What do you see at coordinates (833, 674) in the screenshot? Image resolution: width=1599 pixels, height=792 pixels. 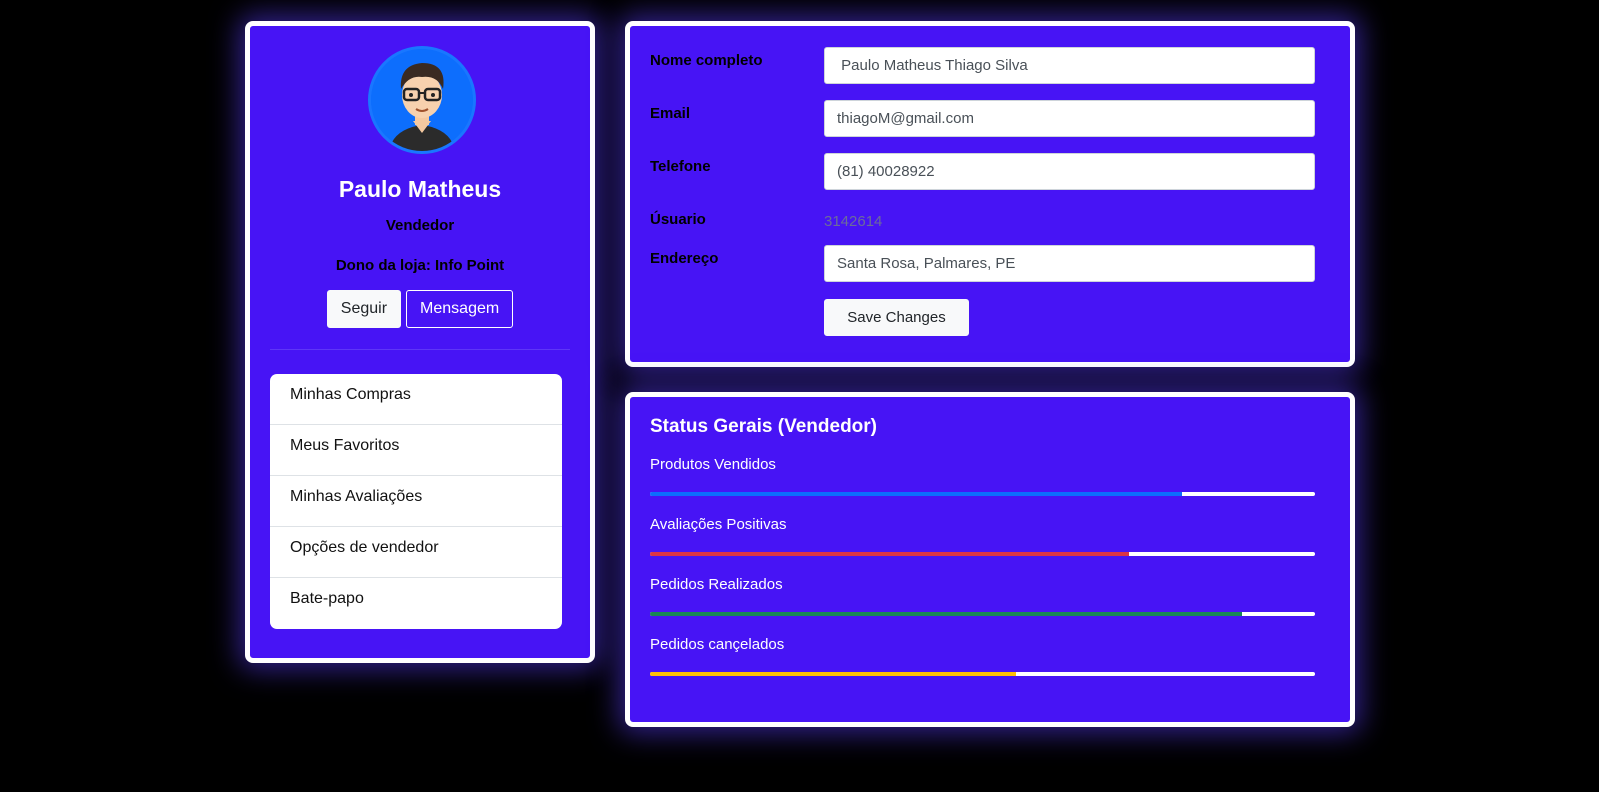 I see `progress-fill-cancelados` at bounding box center [833, 674].